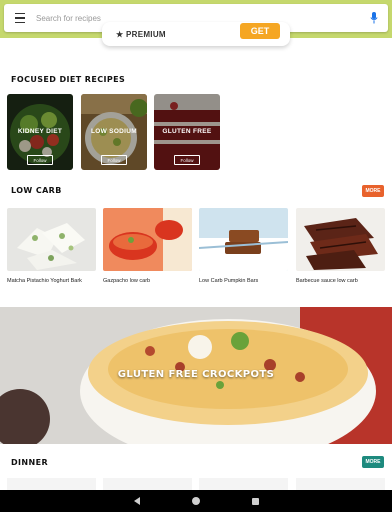  Describe the element at coordinates (127, 281) in the screenshot. I see `recipe-name: Gazpacho low carb` at that location.